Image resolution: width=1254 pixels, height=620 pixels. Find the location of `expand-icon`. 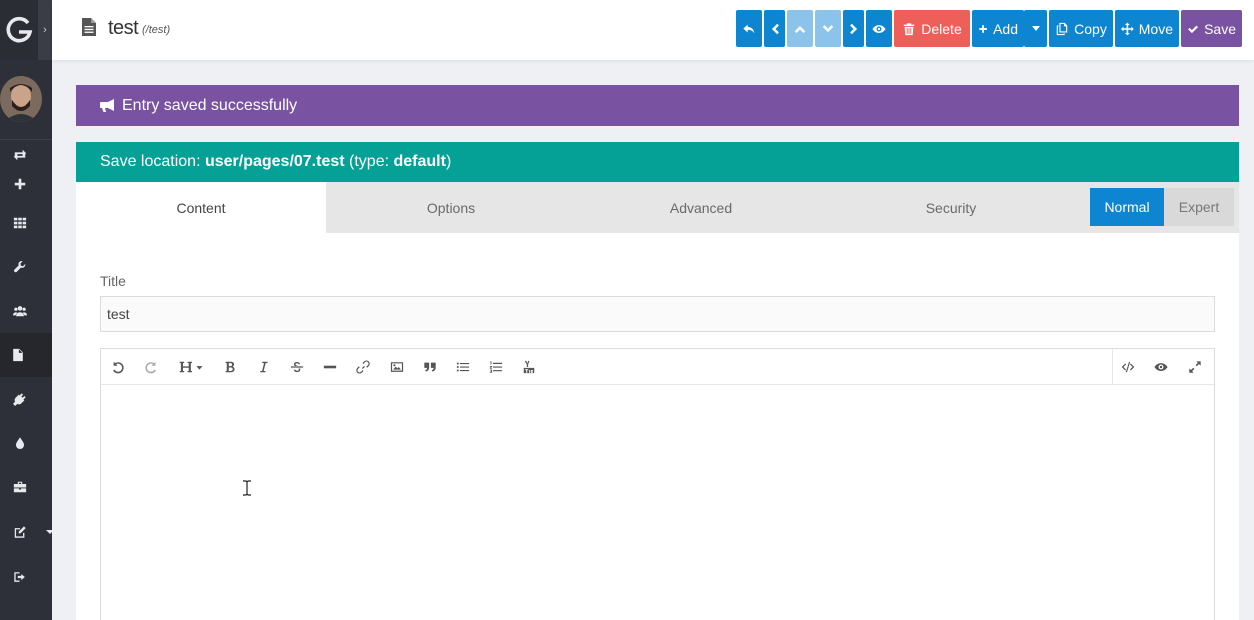

expand-icon is located at coordinates (1195, 367).